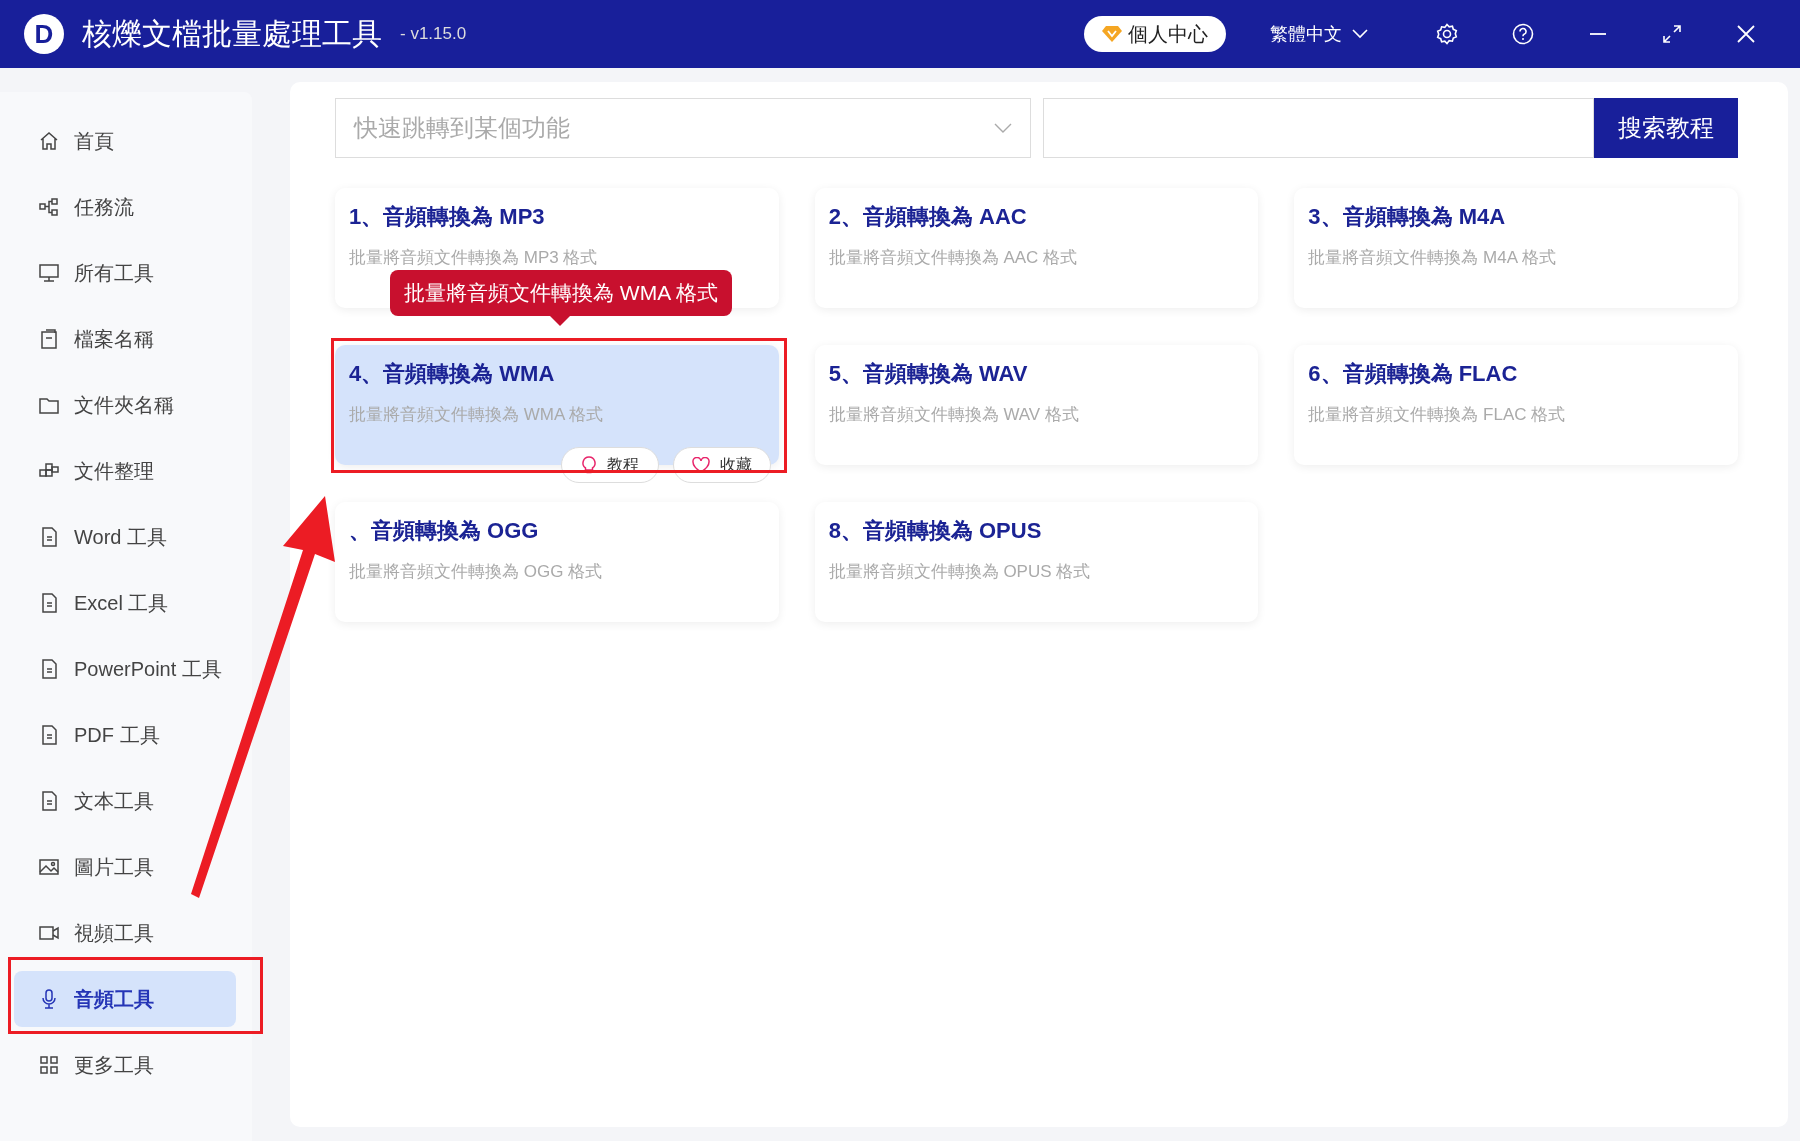 The height and width of the screenshot is (1141, 1800). I want to click on sidebar-item: 圖片工具, so click(125, 867).